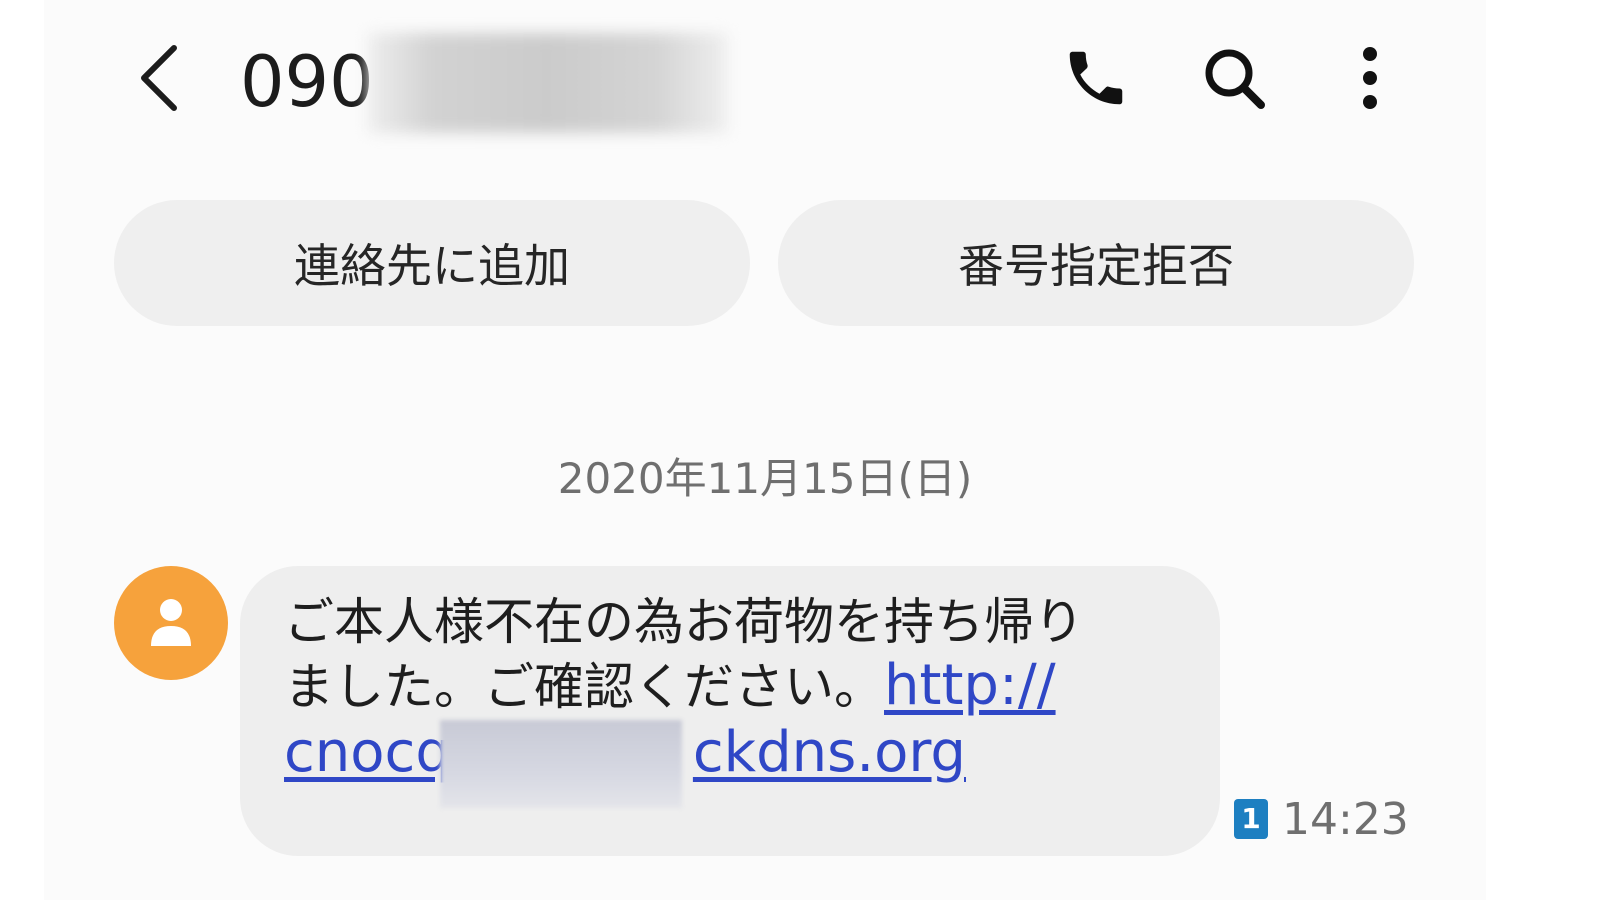 This screenshot has height=900, width=1600. I want to click on message-link-start: http://, so click(970, 685).